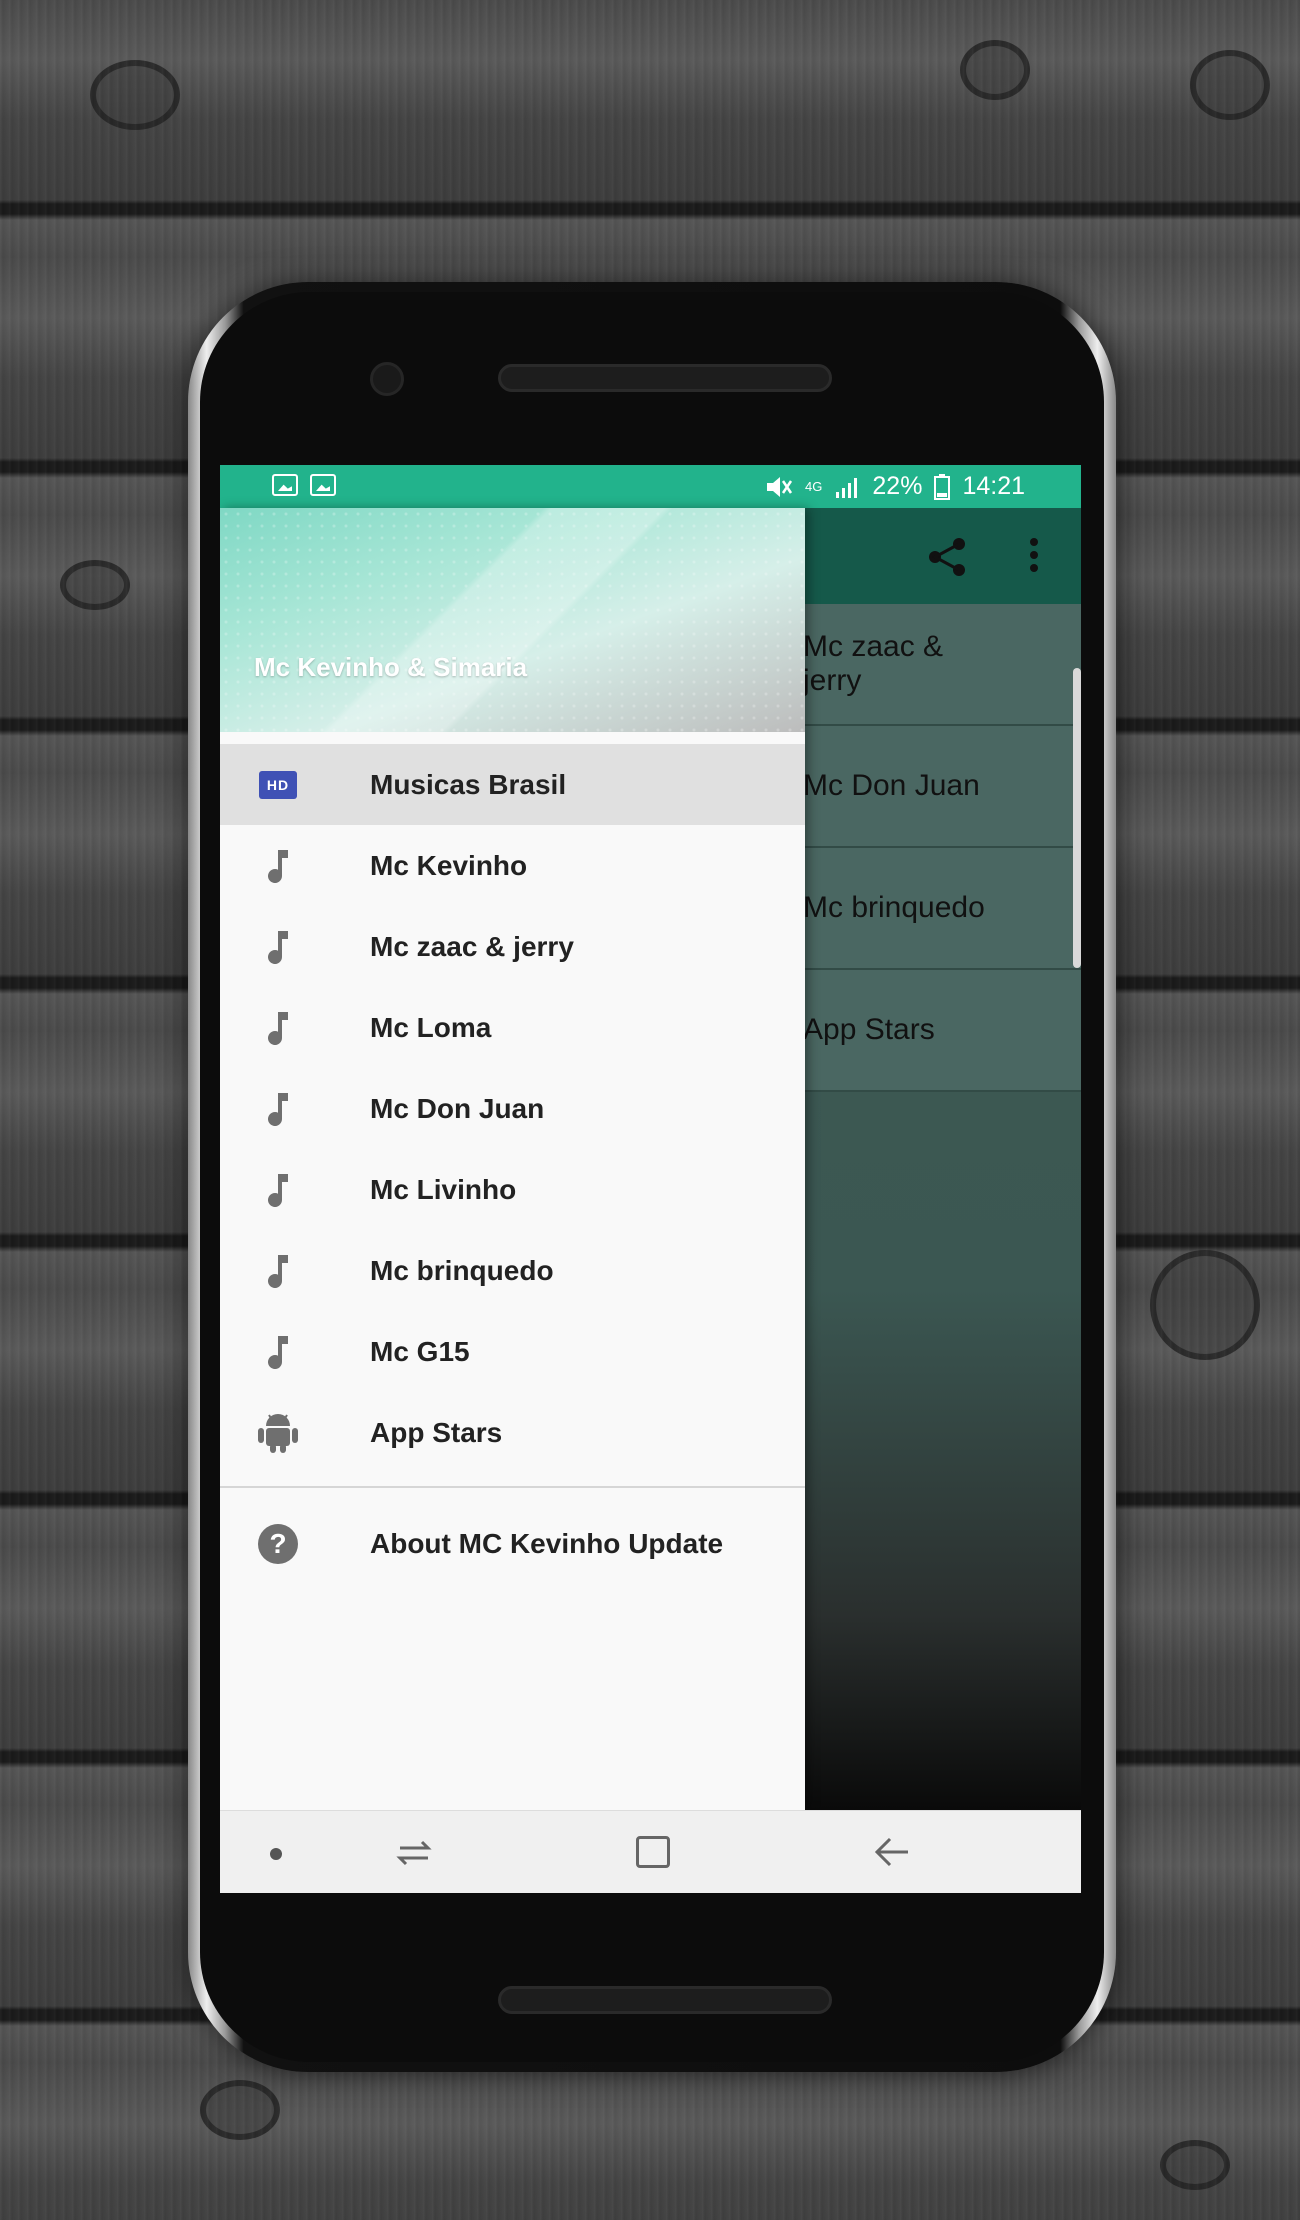  I want to click on hd-badge: HD, so click(278, 784).